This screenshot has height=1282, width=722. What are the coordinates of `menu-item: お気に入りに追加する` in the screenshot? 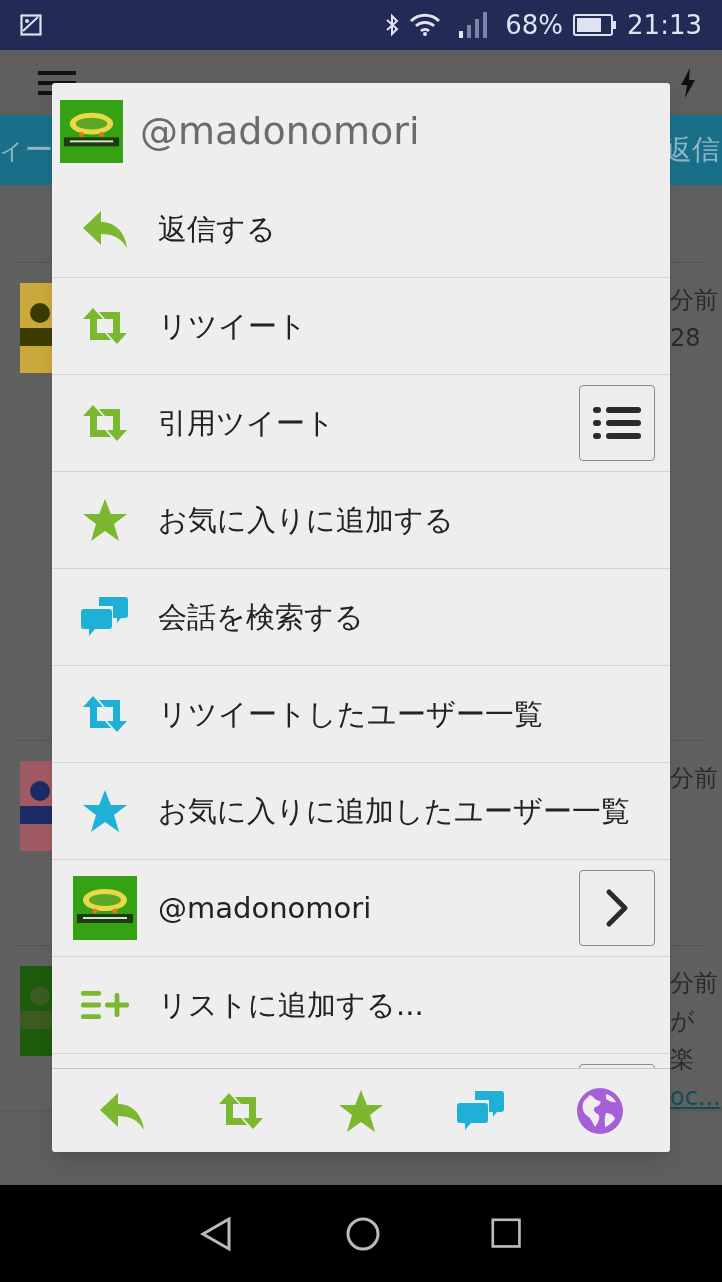 It's located at (361, 519).